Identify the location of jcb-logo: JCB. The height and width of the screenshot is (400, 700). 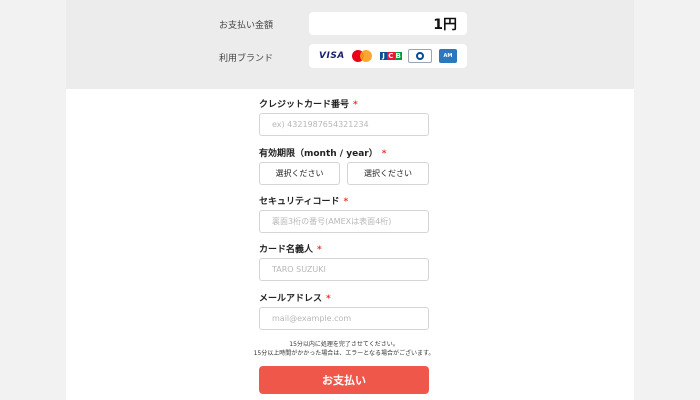
(390, 56).